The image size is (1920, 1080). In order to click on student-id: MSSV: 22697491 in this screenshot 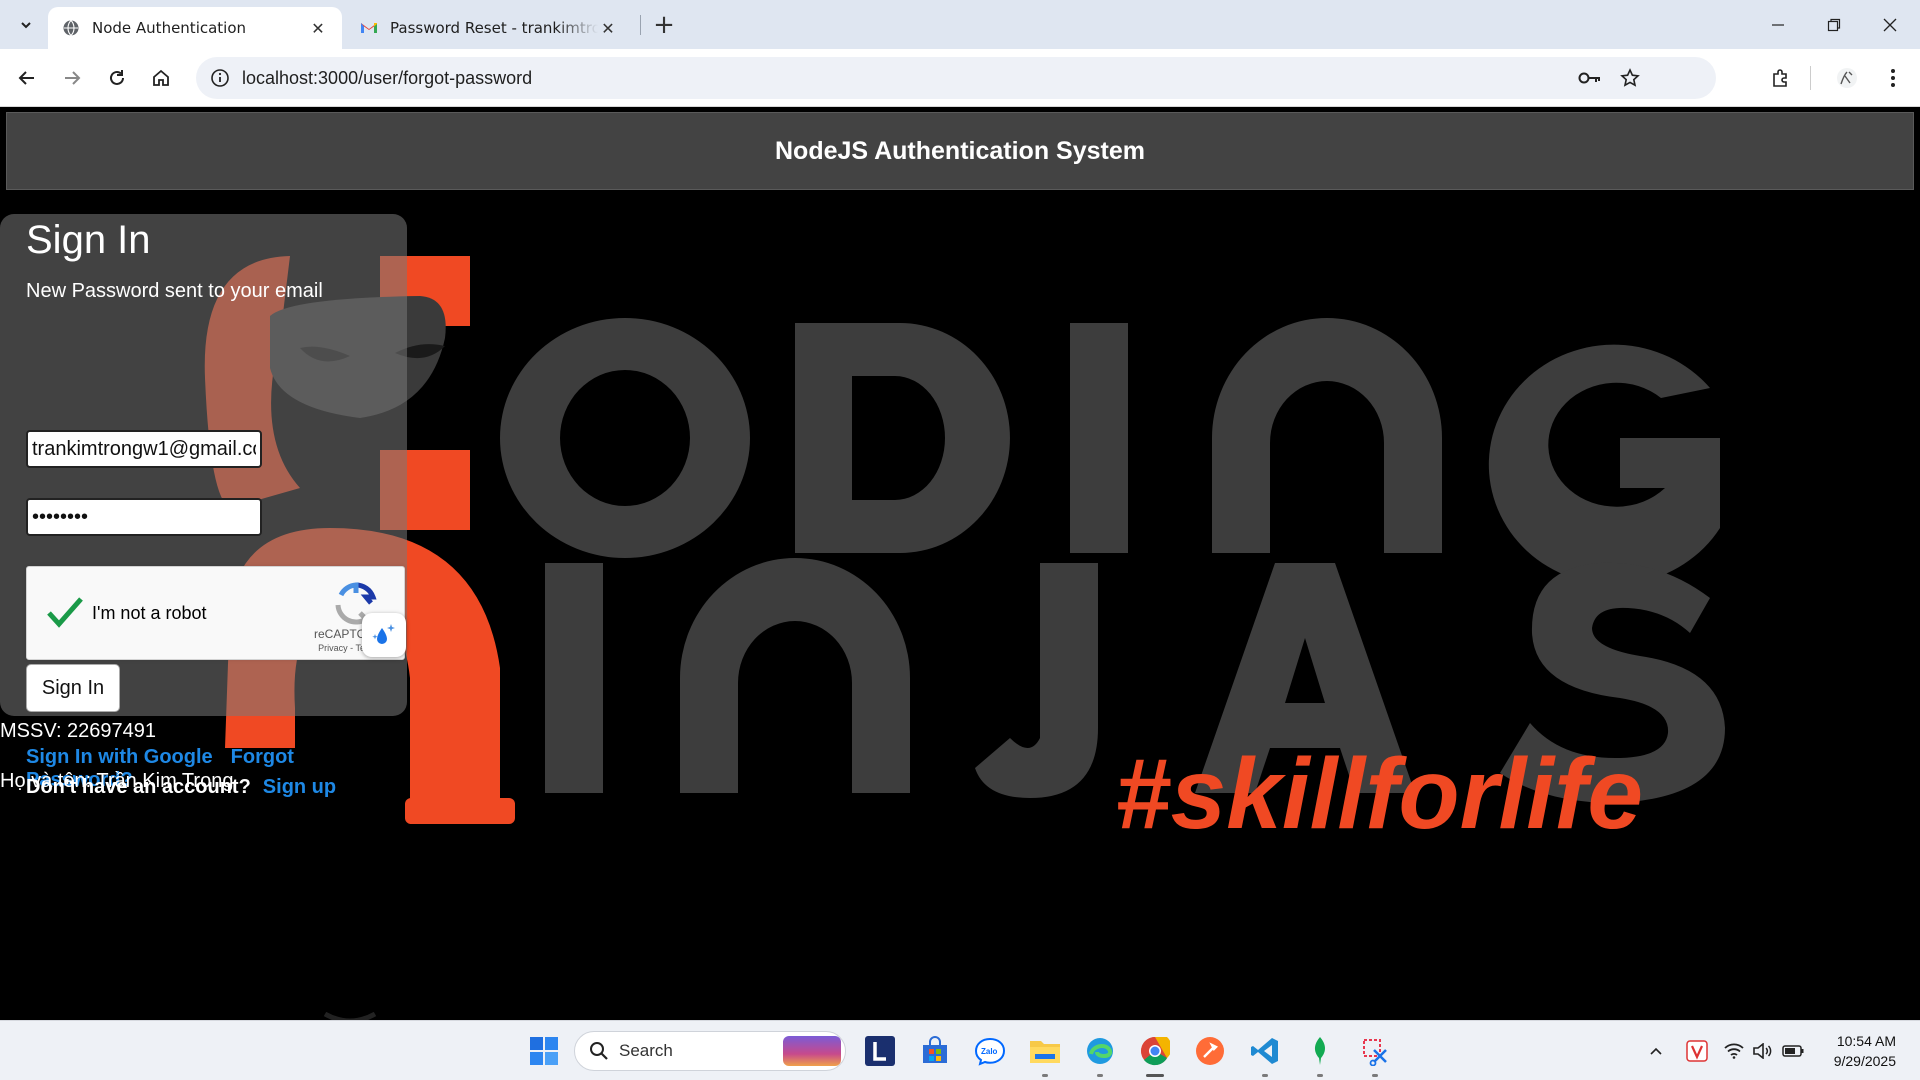, I will do `click(78, 731)`.